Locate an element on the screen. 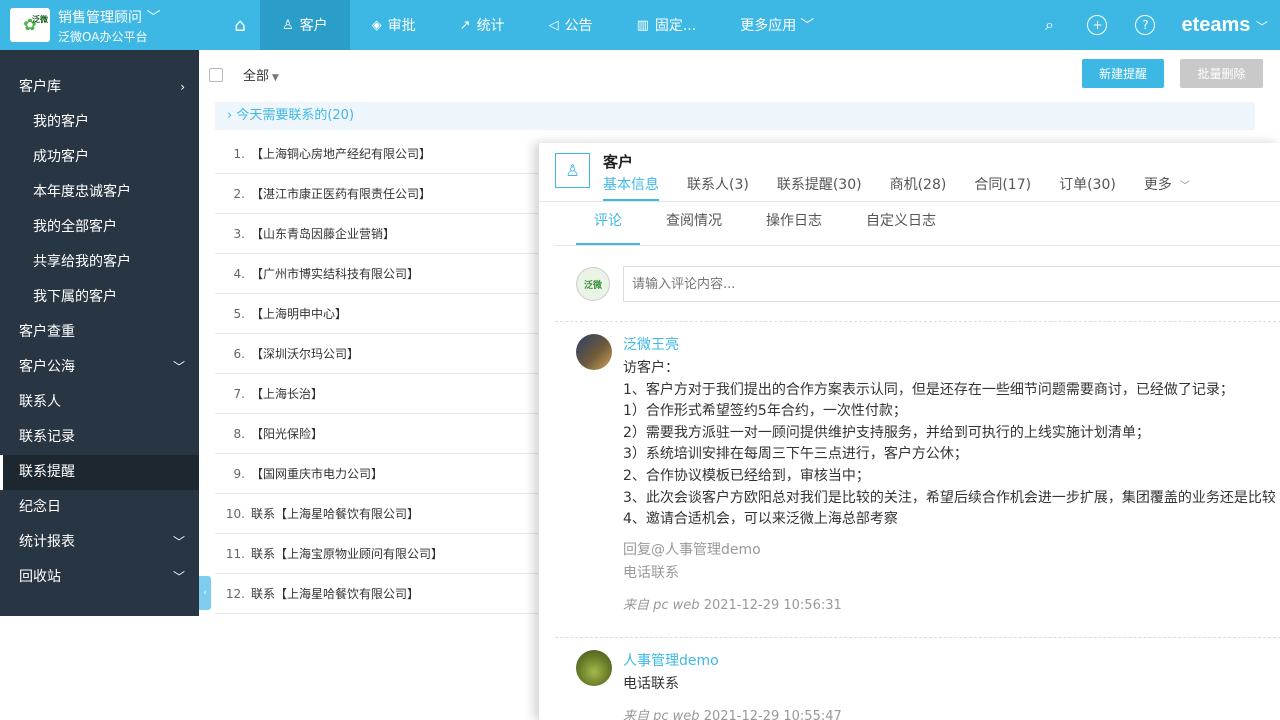 The image size is (1280, 720). tab-orders: 订单(30) is located at coordinates (1087, 187).